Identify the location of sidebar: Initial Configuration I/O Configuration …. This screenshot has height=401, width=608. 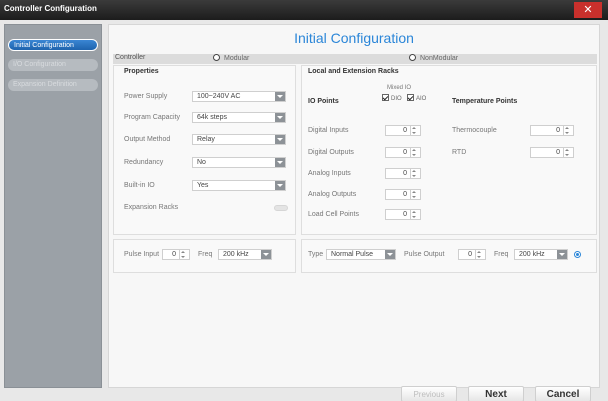
(53, 206).